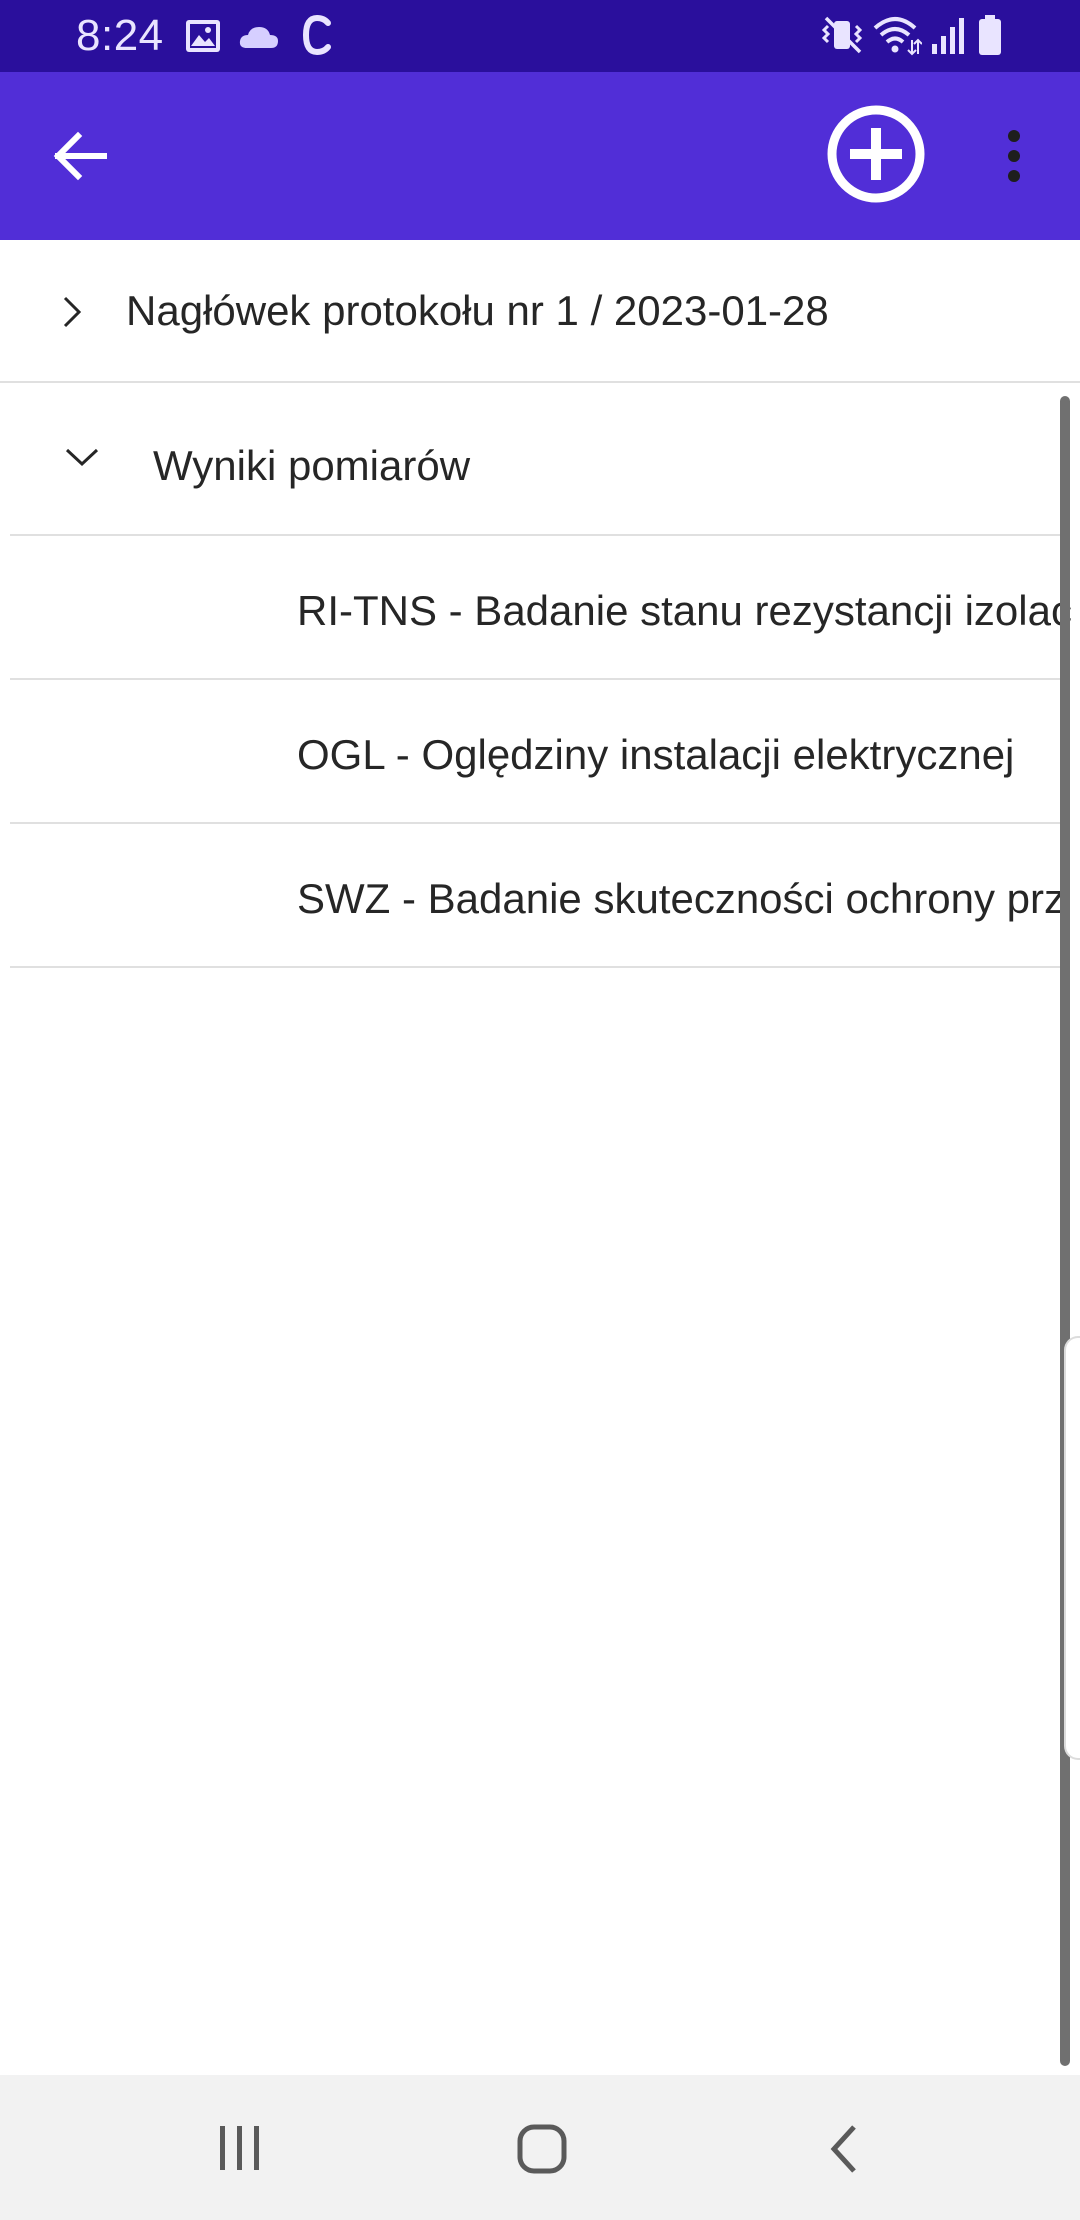 Image resolution: width=1080 pixels, height=2220 pixels. Describe the element at coordinates (681, 898) in the screenshot. I see `tree-child-label: SWZ - Badanie skuteczności ochrony prz` at that location.